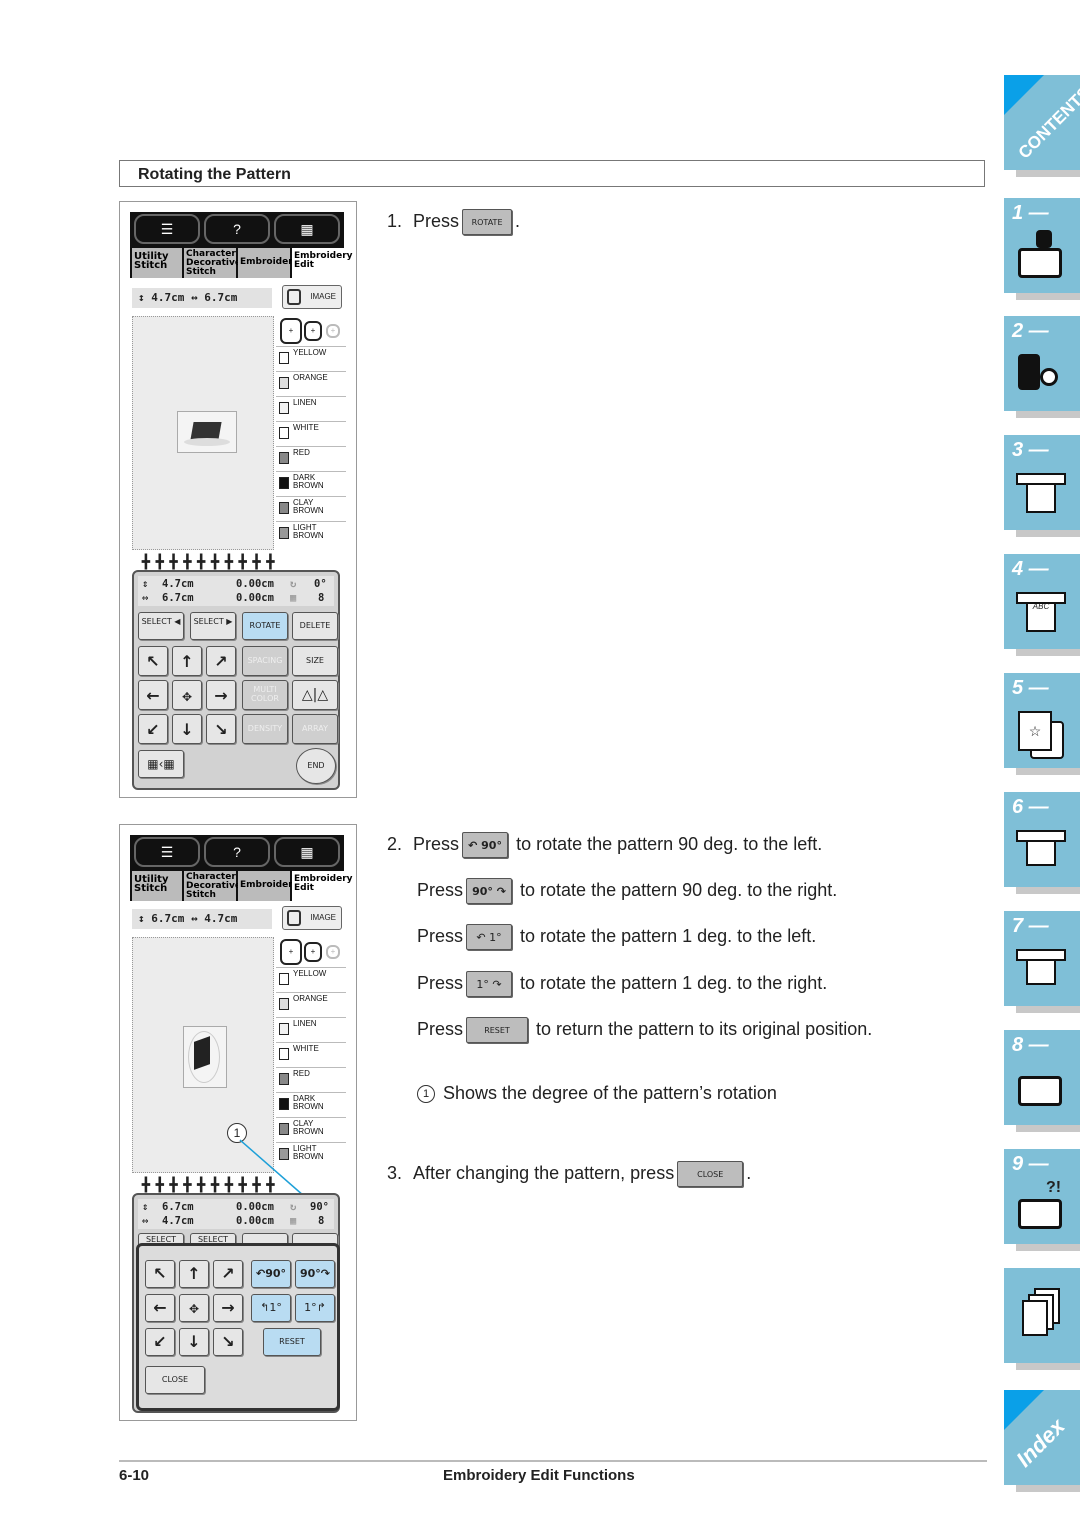 The image size is (1080, 1526). I want to click on arrow-up-left-icon: ↖, so click(160, 1273).